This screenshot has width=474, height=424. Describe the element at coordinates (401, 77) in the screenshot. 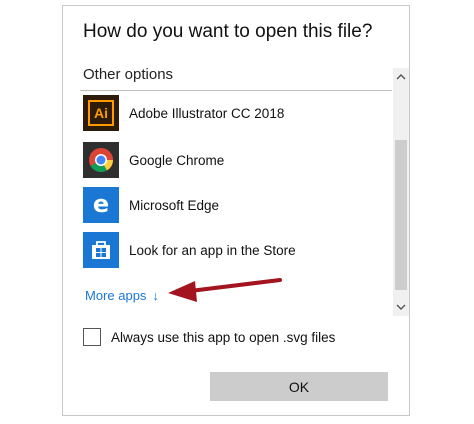

I see `scroll-up-chevron-icon` at that location.